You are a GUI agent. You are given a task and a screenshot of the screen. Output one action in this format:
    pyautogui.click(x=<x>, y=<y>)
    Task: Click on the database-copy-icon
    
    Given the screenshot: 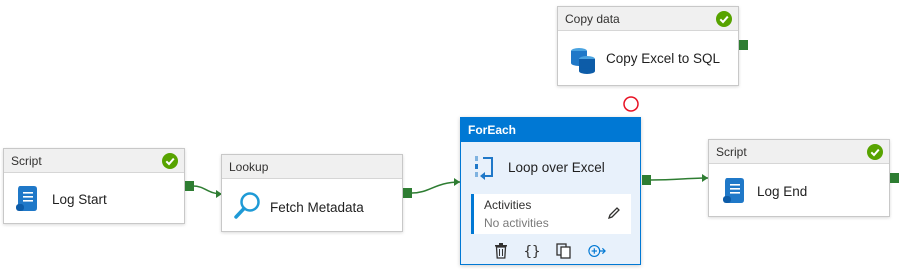 What is the action you would take?
    pyautogui.click(x=583, y=61)
    